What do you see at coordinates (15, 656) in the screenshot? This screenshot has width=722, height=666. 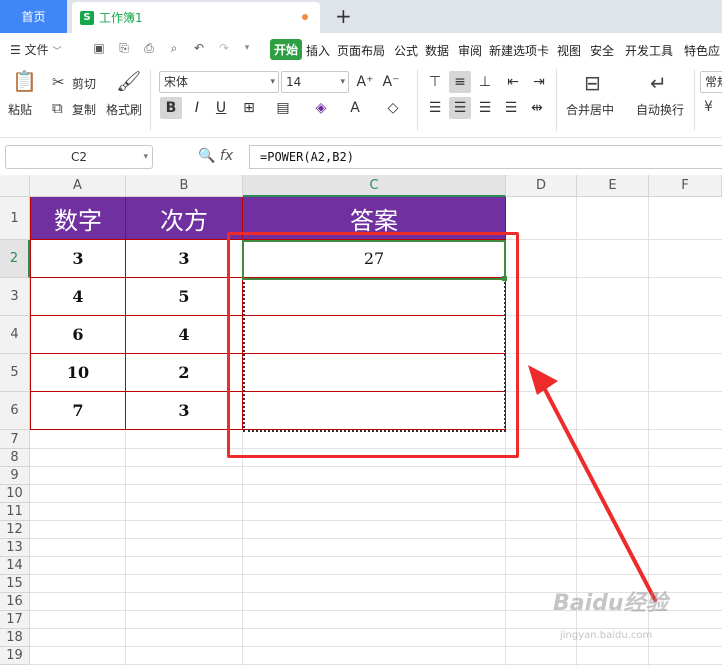 I see `row-header-19: 19` at bounding box center [15, 656].